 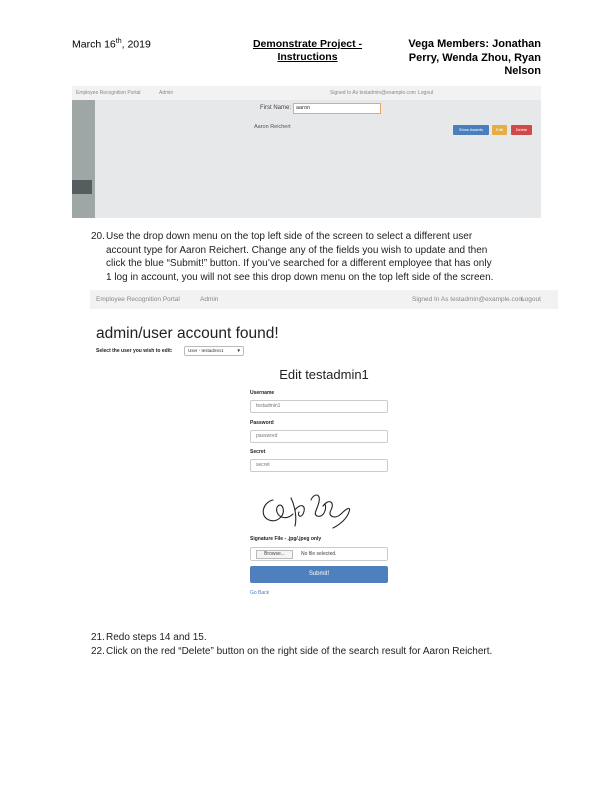 I want to click on step-number: 20., so click(x=98, y=236).